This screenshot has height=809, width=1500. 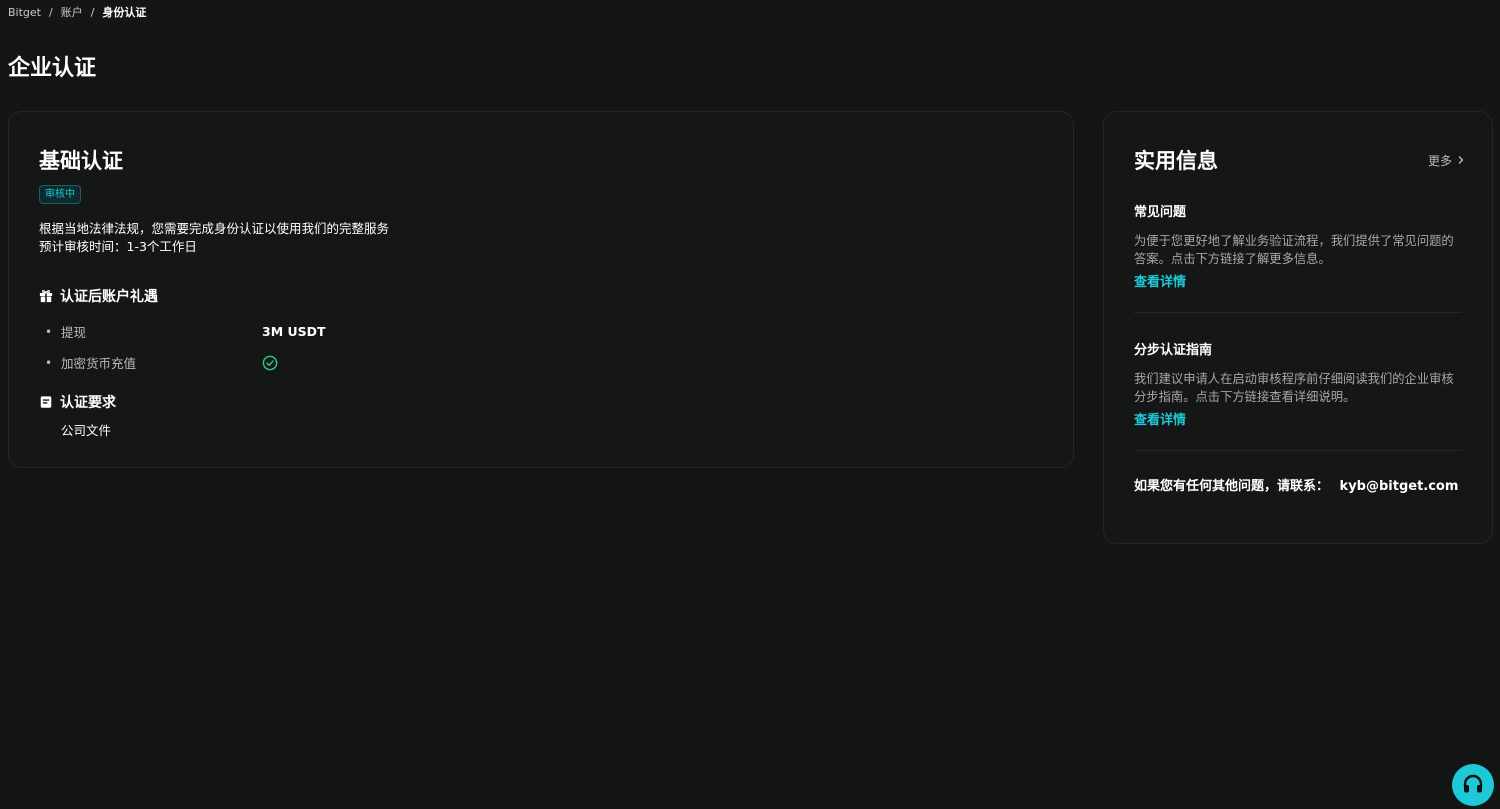 What do you see at coordinates (1399, 486) in the screenshot?
I see `contact-email: kyb@bitget.com` at bounding box center [1399, 486].